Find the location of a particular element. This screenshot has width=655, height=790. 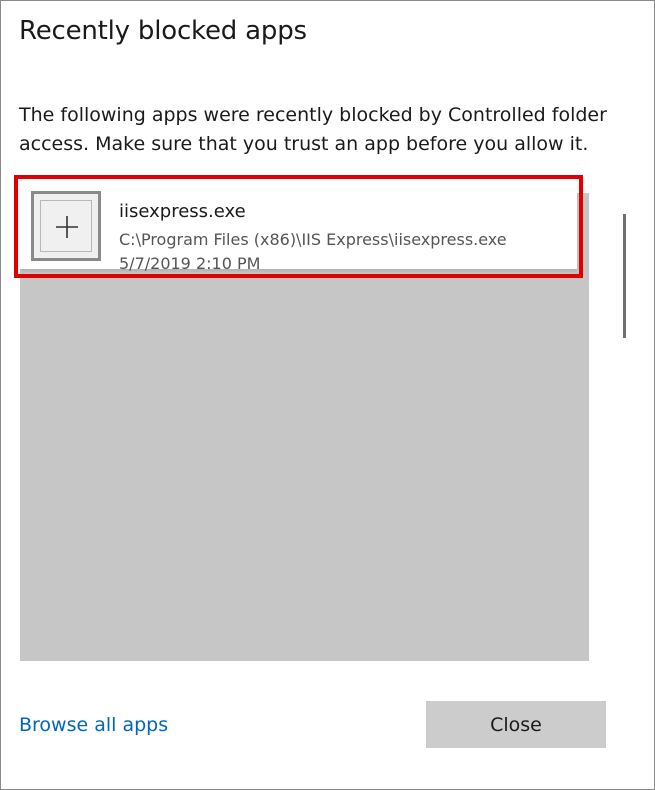

app-icon-tile is located at coordinates (66, 226).